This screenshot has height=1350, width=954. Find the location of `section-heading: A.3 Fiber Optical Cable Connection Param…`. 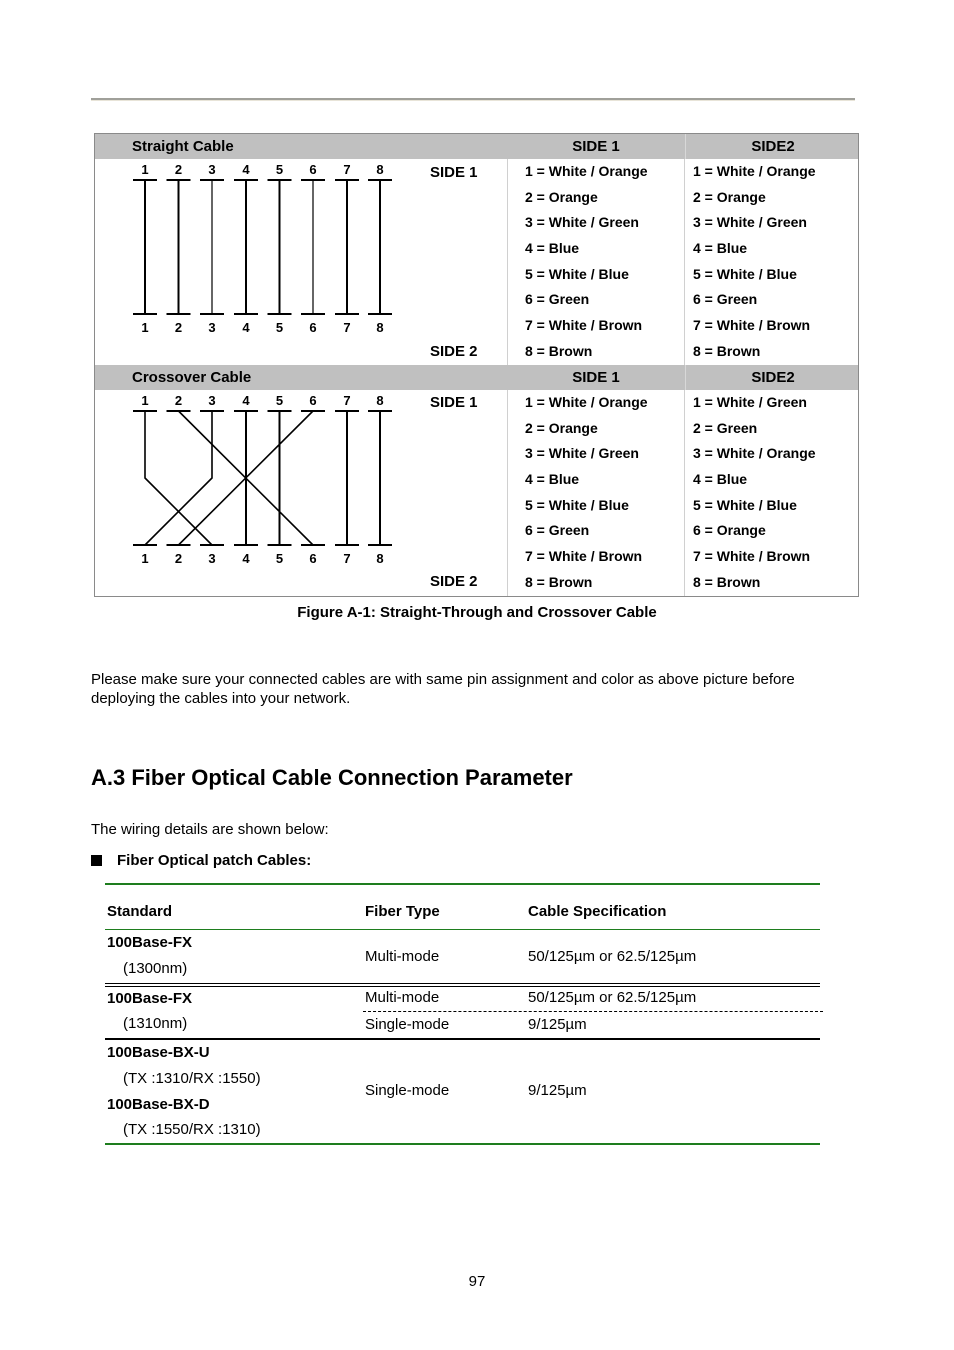

section-heading: A.3 Fiber Optical Cable Connection Param… is located at coordinates (332, 777).